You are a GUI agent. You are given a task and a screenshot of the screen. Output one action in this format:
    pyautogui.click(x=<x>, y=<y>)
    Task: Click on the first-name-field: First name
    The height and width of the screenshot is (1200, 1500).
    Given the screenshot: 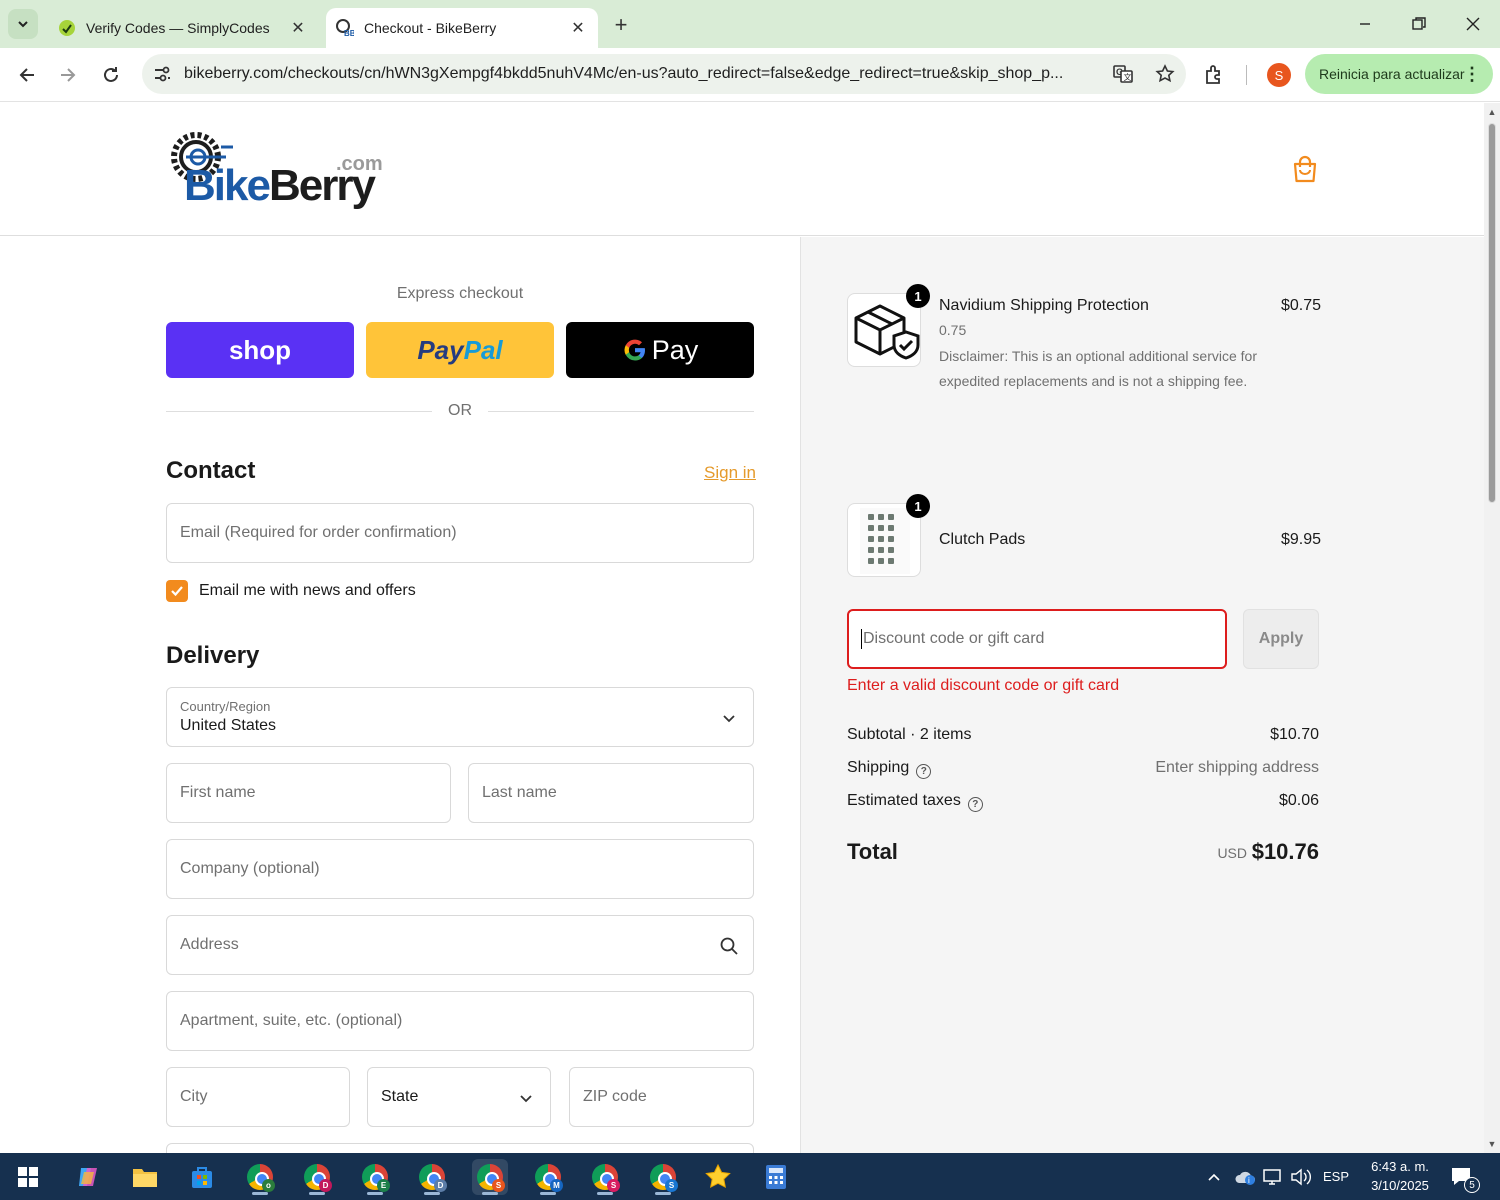 What is the action you would take?
    pyautogui.click(x=308, y=793)
    